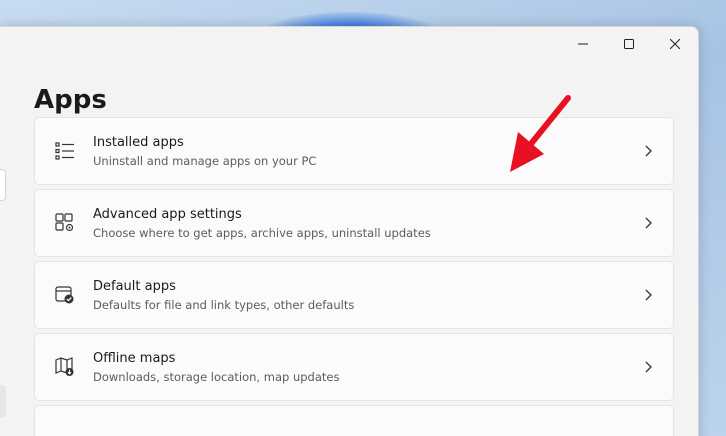 This screenshot has height=436, width=726. I want to click on minimize-button, so click(583, 44).